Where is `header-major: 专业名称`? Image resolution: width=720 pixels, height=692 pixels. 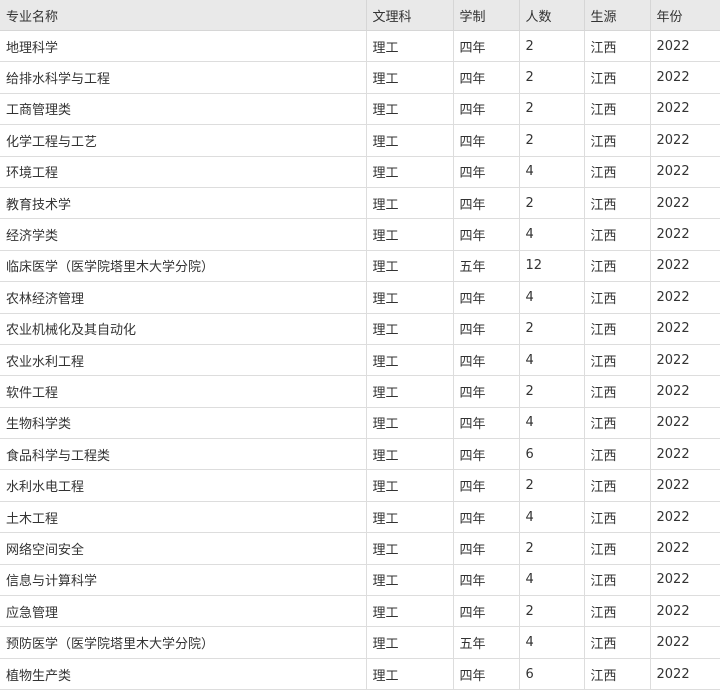
header-major: 专业名称 is located at coordinates (183, 15).